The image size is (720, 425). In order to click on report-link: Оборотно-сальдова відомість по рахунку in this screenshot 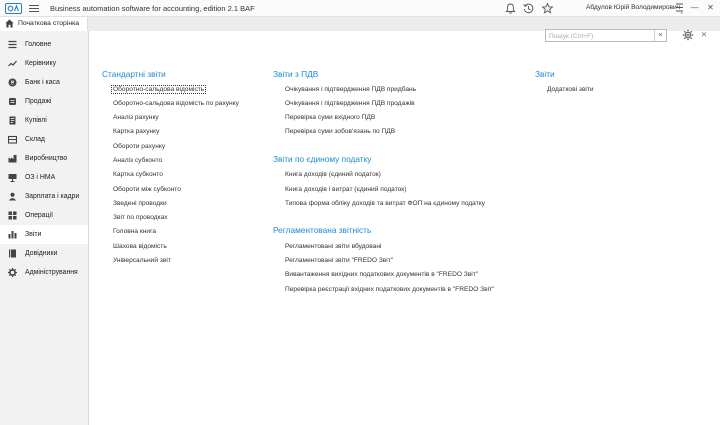, I will do `click(176, 103)`.